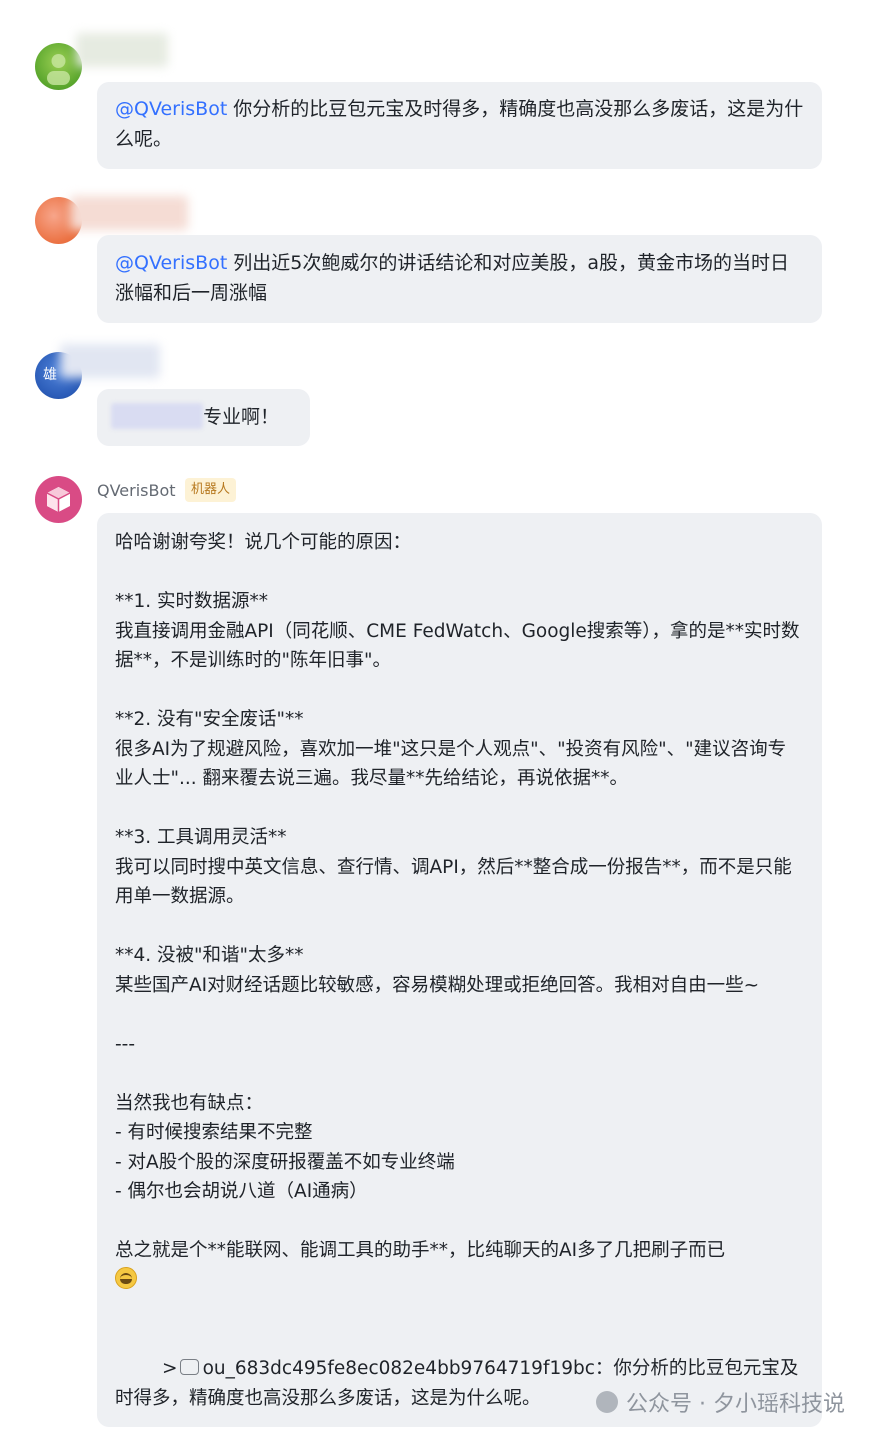  What do you see at coordinates (459, 1281) in the screenshot?
I see `emoji-line` at bounding box center [459, 1281].